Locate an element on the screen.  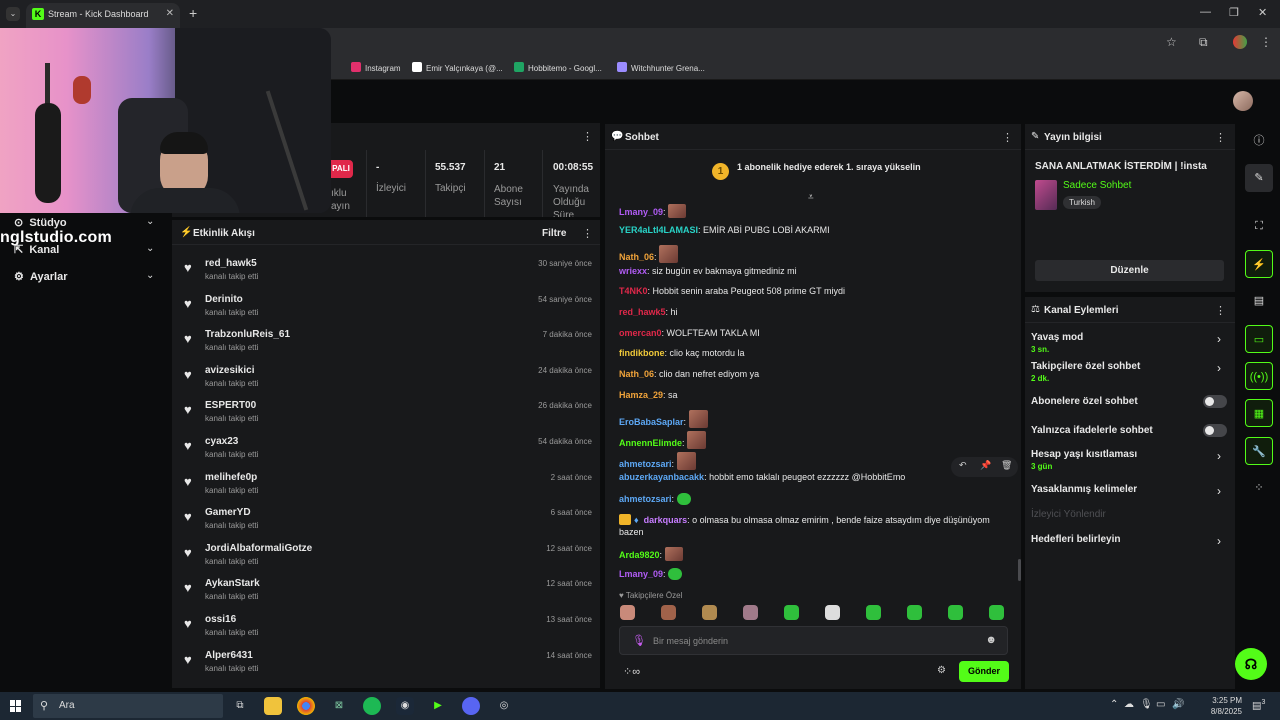
obs-icon: ◎ is located at coordinates (504, 706).